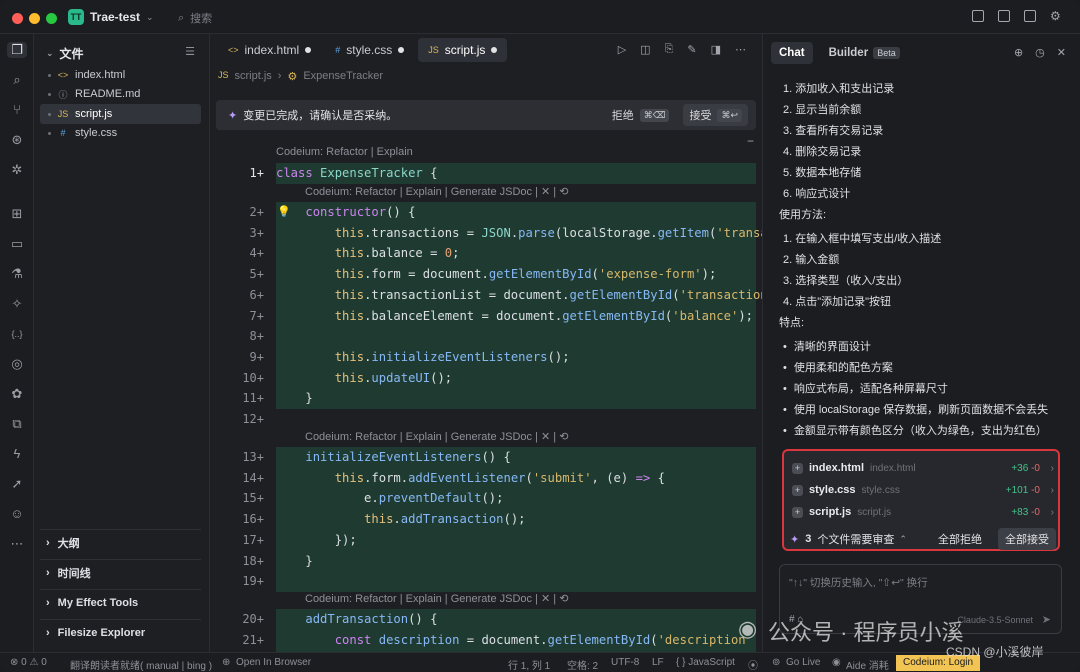  Describe the element at coordinates (120, 133) in the screenshot. I see `file-item: # style.css` at that location.